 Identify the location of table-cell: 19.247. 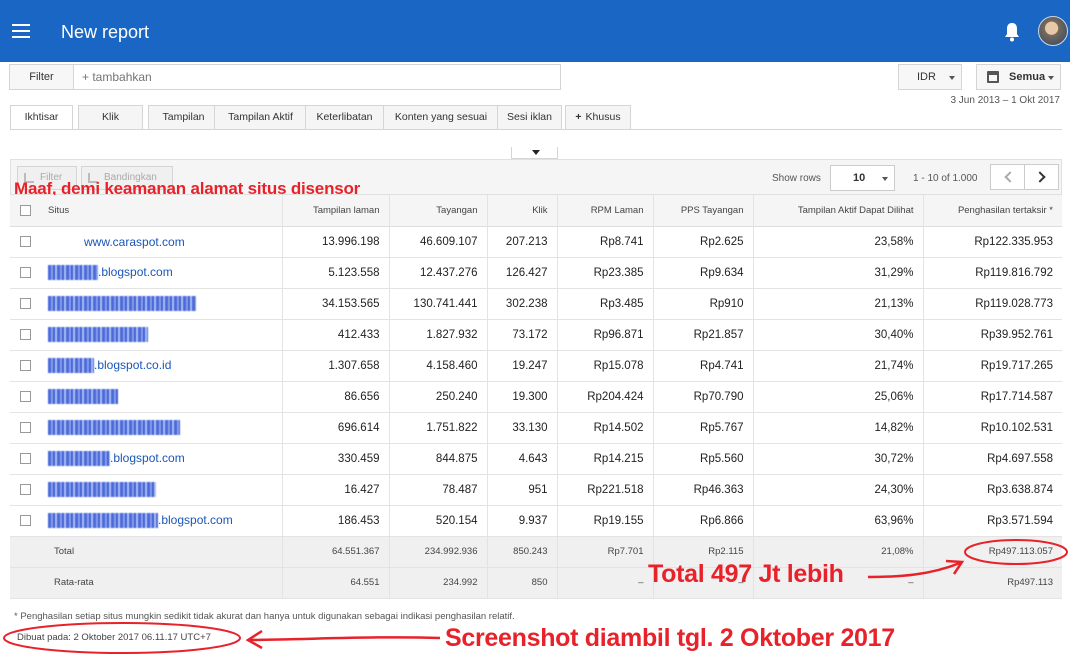
(522, 366).